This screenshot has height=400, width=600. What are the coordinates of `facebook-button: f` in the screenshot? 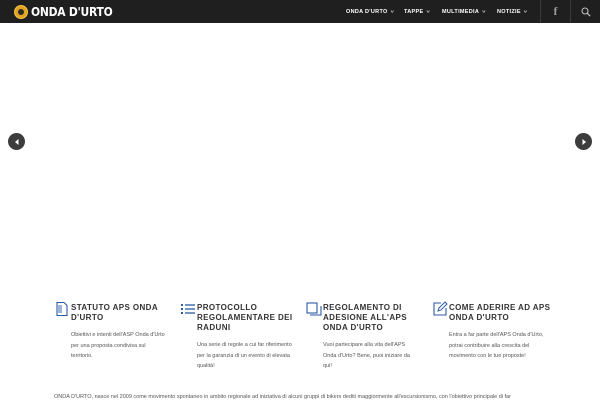 It's located at (555, 11).